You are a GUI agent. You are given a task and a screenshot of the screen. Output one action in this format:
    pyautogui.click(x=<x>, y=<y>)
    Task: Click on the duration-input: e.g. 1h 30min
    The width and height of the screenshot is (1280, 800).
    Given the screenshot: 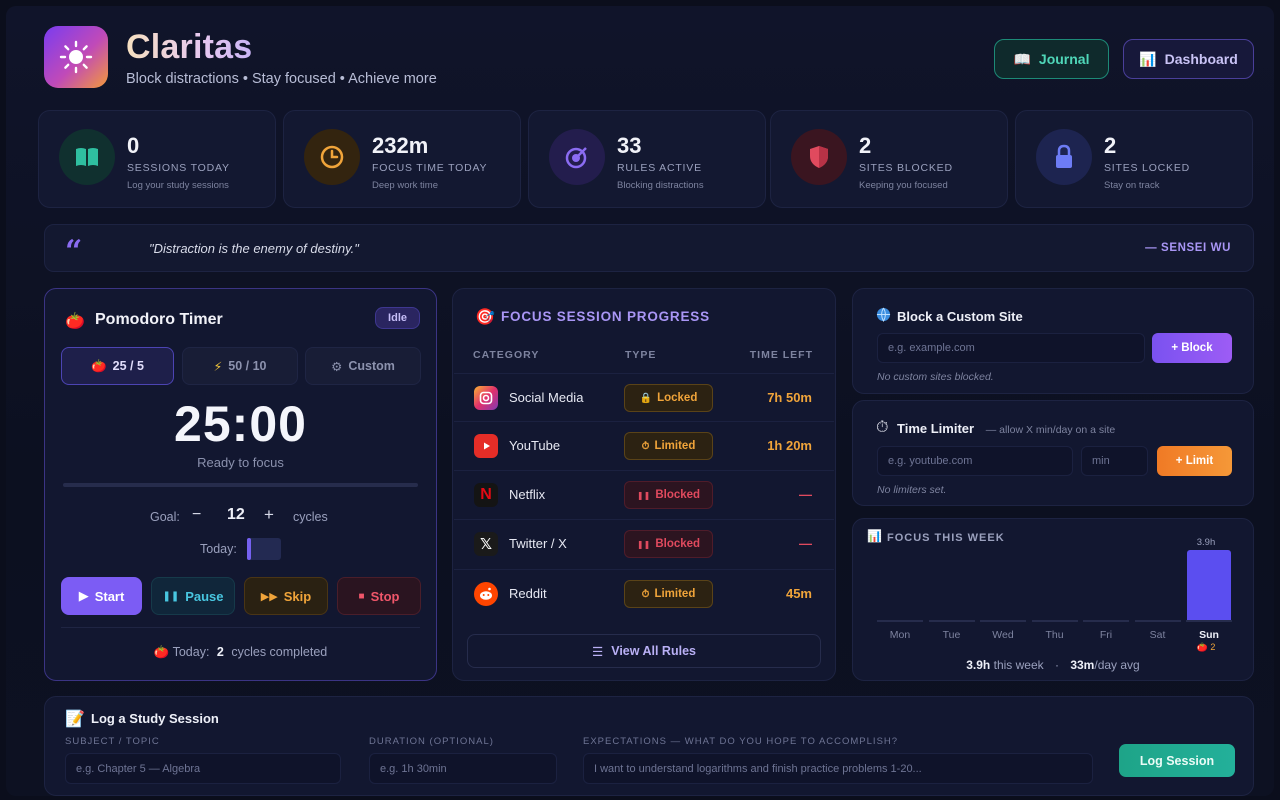 What is the action you would take?
    pyautogui.click(x=463, y=768)
    